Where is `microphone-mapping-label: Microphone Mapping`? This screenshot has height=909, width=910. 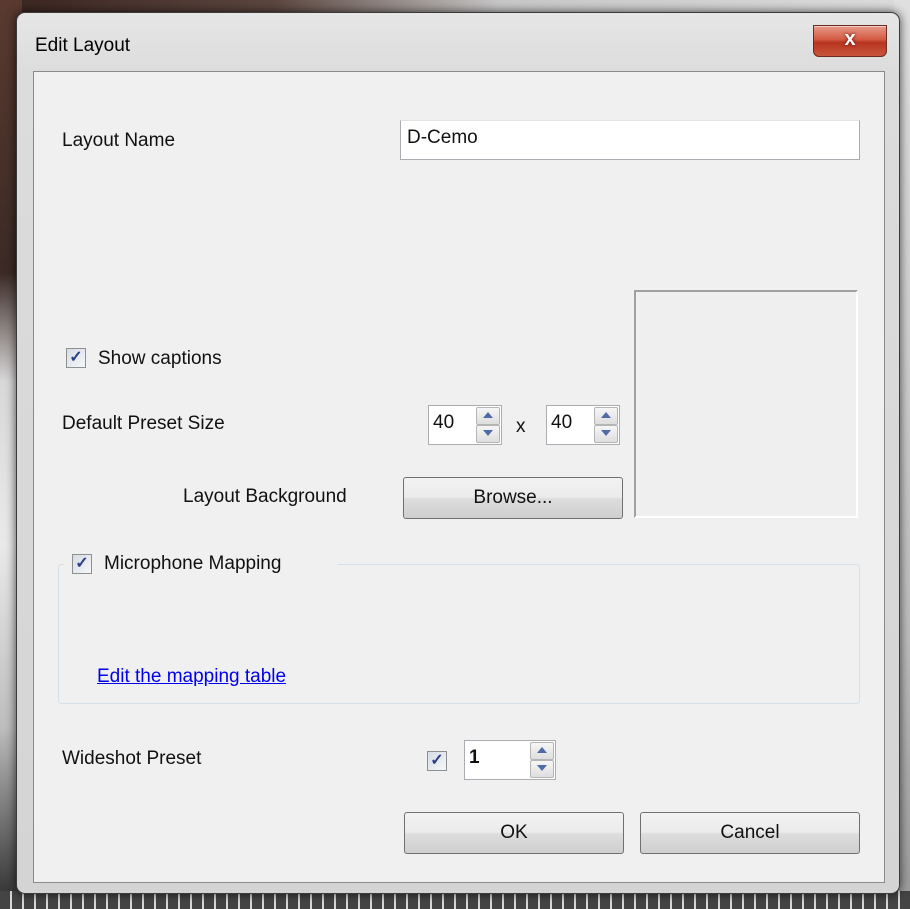 microphone-mapping-label: Microphone Mapping is located at coordinates (193, 563).